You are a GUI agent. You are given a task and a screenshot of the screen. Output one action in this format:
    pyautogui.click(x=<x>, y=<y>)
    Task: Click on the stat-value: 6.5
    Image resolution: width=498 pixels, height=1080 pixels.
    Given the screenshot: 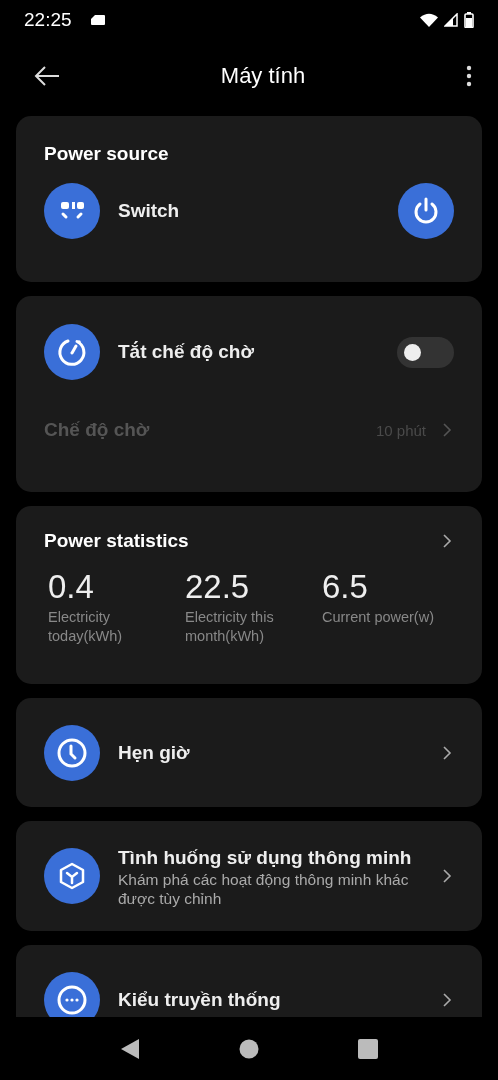 What is the action you would take?
    pyautogui.click(x=345, y=587)
    